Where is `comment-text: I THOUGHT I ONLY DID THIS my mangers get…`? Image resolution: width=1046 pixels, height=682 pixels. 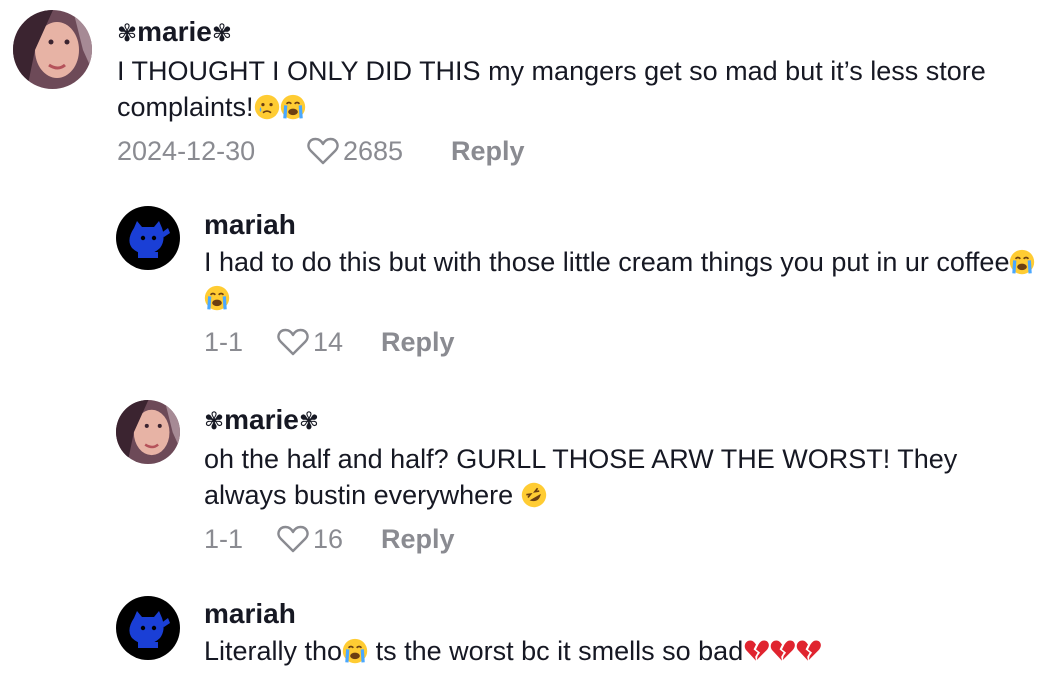
comment-text: I THOUGHT I ONLY DID THIS my mangers get… is located at coordinates (551, 89).